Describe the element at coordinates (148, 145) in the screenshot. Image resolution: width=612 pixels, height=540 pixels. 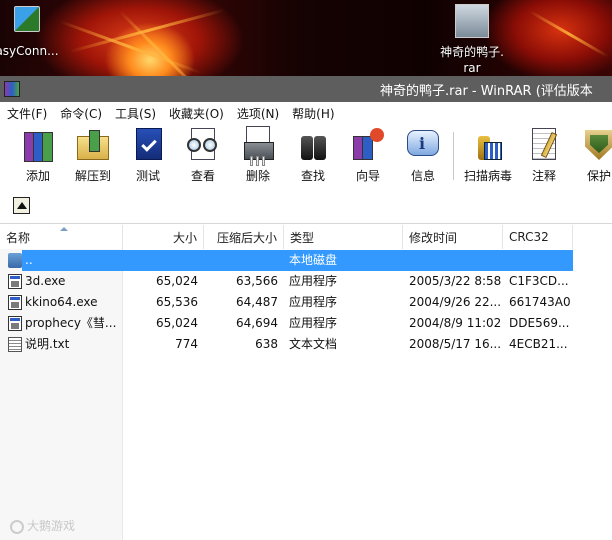
I see `test-check-icon` at that location.